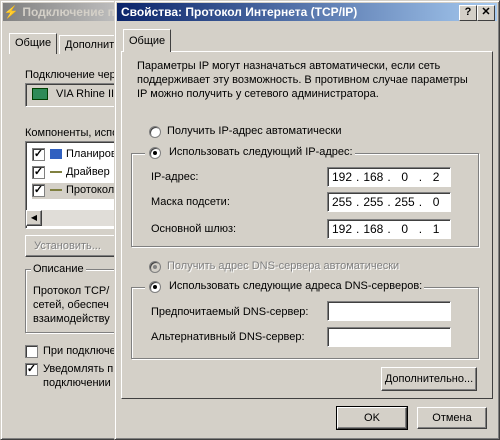  Describe the element at coordinates (58, 269) in the screenshot. I see `description-legend: Описание` at that location.